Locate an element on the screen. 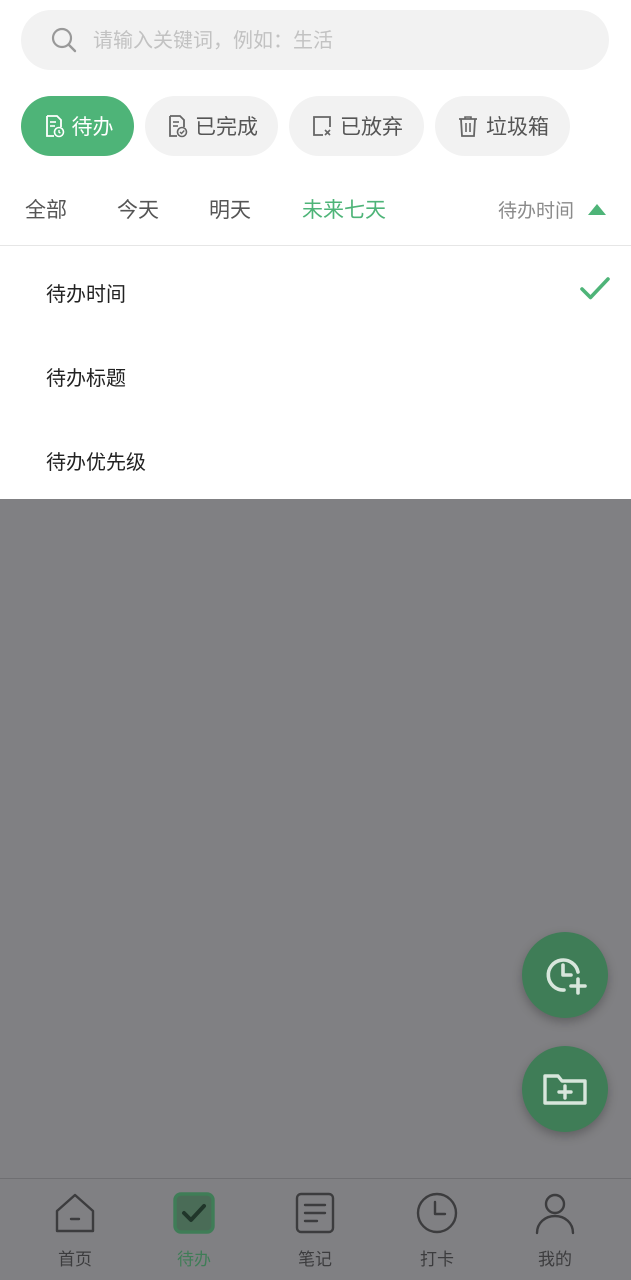  chip-completed: 已完成 is located at coordinates (211, 126).